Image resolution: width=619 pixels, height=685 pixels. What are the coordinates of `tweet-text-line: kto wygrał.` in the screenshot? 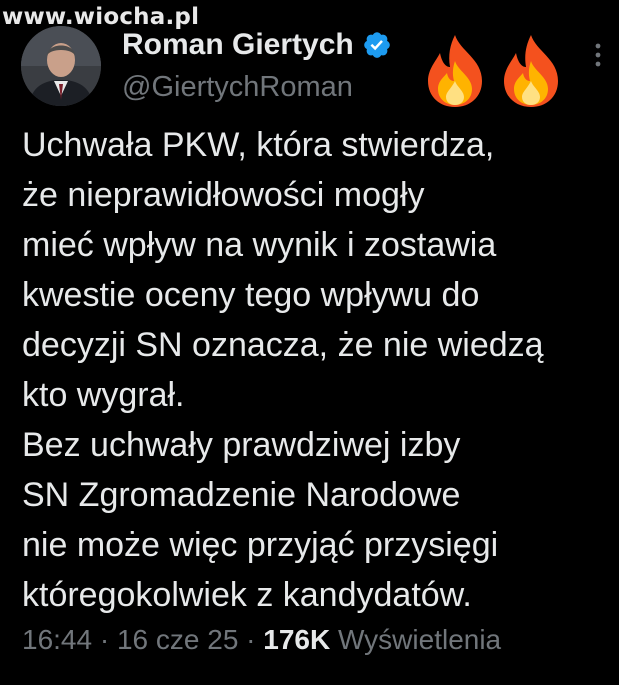 It's located at (103, 395).